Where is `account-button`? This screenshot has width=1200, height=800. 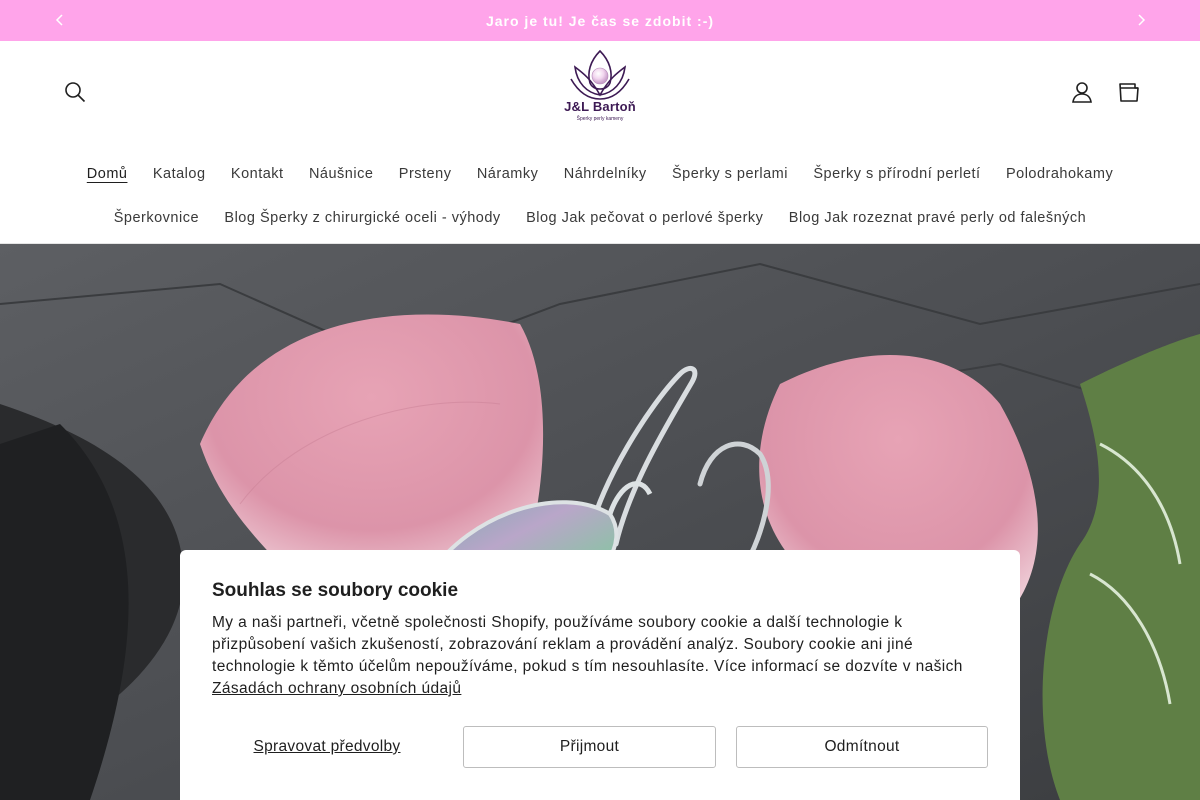
account-button is located at coordinates (1082, 92).